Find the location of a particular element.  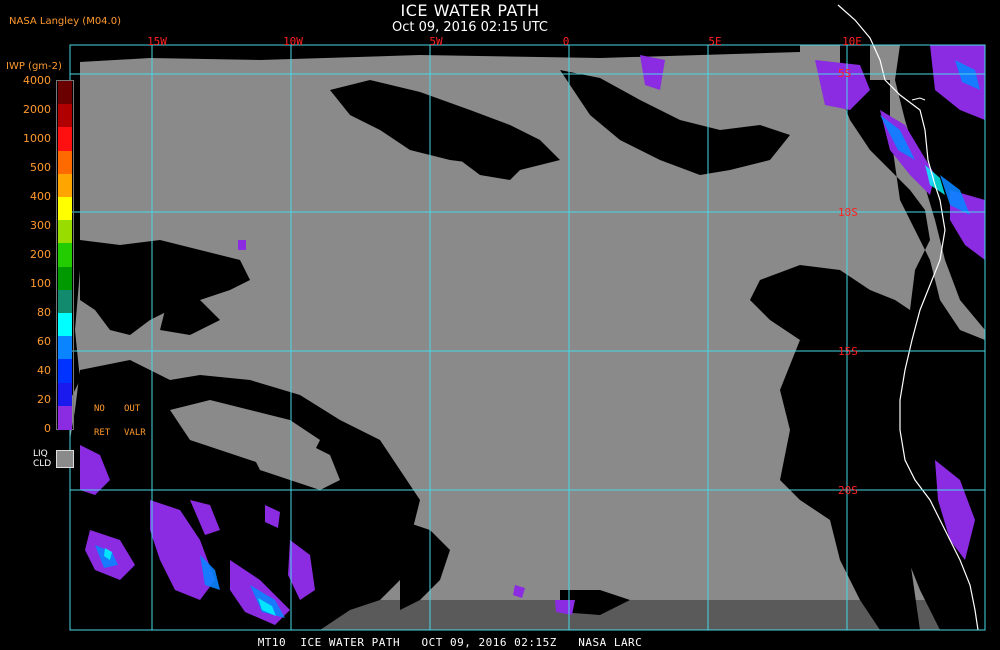

legend-tick: 20 is located at coordinates (44, 399).